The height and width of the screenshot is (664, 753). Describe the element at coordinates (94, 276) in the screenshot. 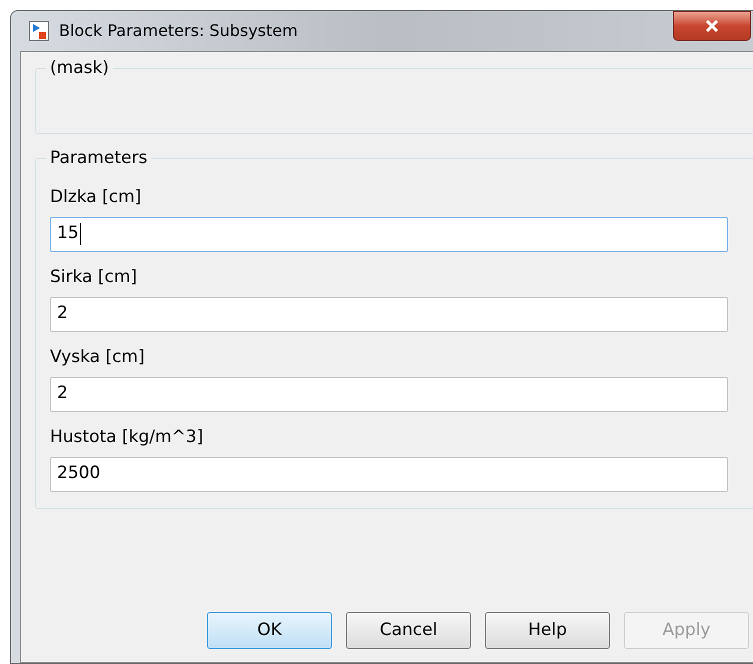

I see `field-label: Sirka [cm]` at that location.